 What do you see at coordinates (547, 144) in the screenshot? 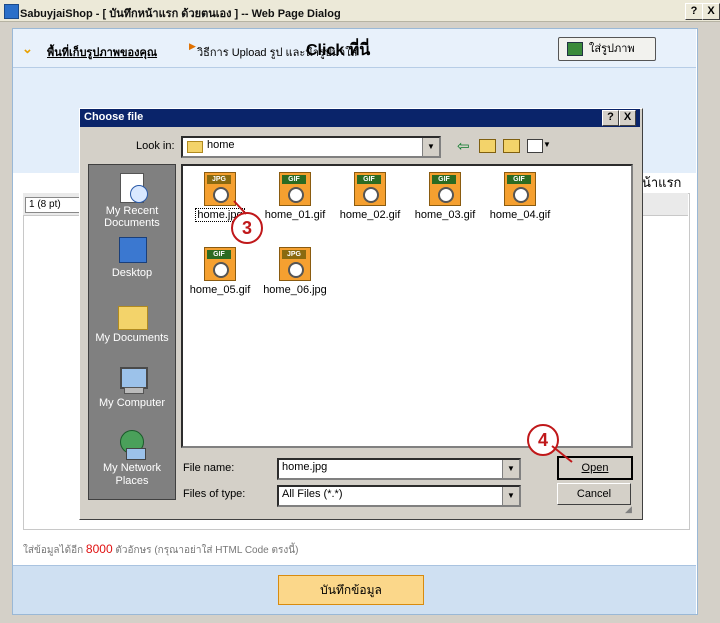
I see `view-menu-chevron-icon: ▼` at bounding box center [547, 144].